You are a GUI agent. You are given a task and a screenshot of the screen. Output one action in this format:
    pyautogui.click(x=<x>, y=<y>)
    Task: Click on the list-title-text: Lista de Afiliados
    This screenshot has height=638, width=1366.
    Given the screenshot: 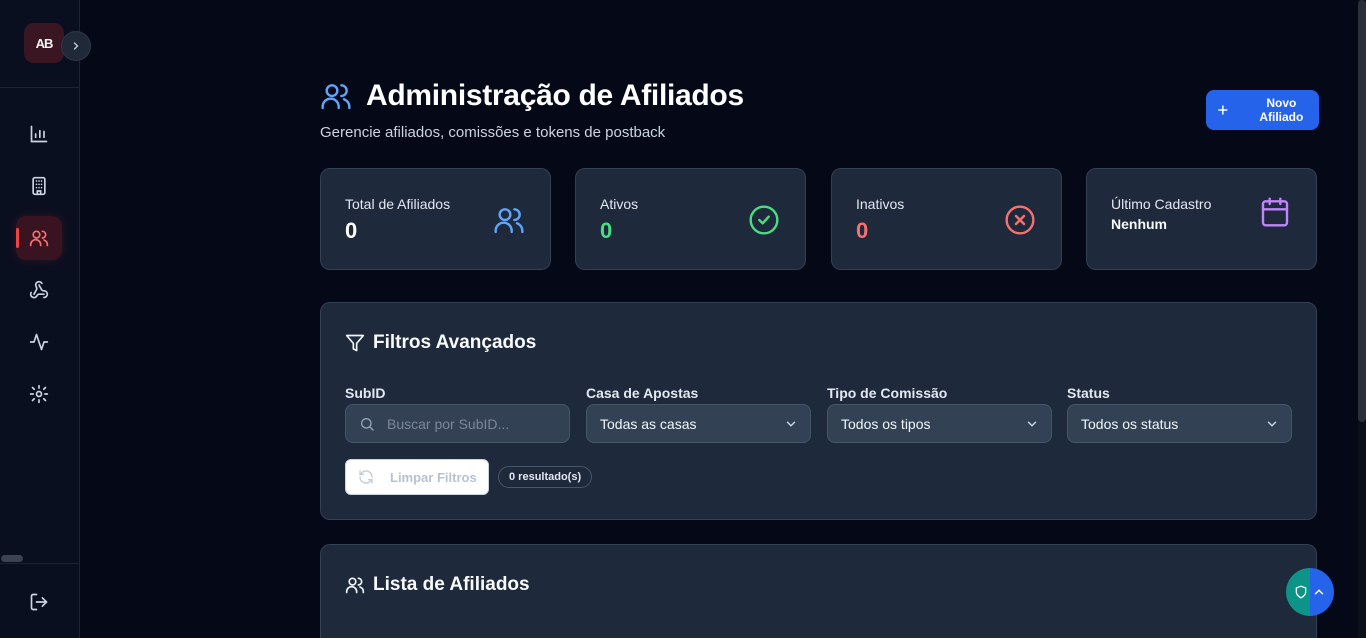 What is the action you would take?
    pyautogui.click(x=451, y=584)
    